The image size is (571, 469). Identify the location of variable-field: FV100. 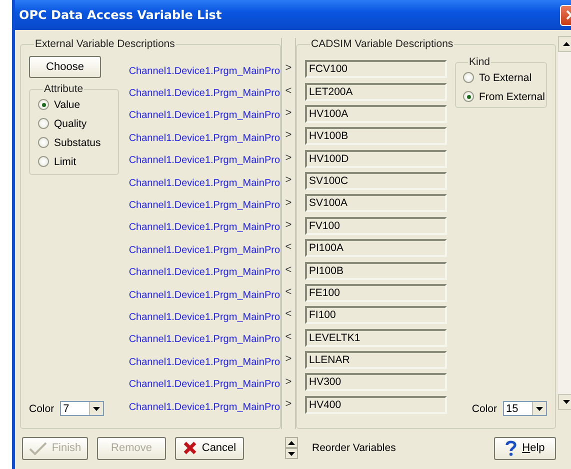
(376, 225).